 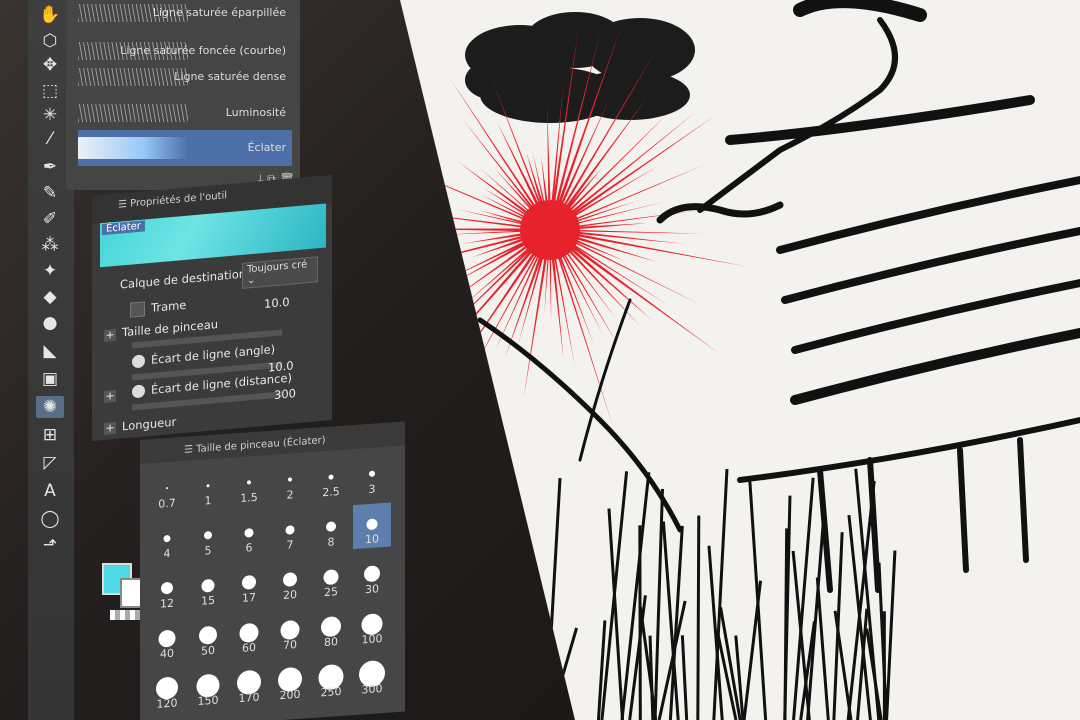 I want to click on list-item: Ligne saturée foncée (courbe), so click(x=185, y=51).